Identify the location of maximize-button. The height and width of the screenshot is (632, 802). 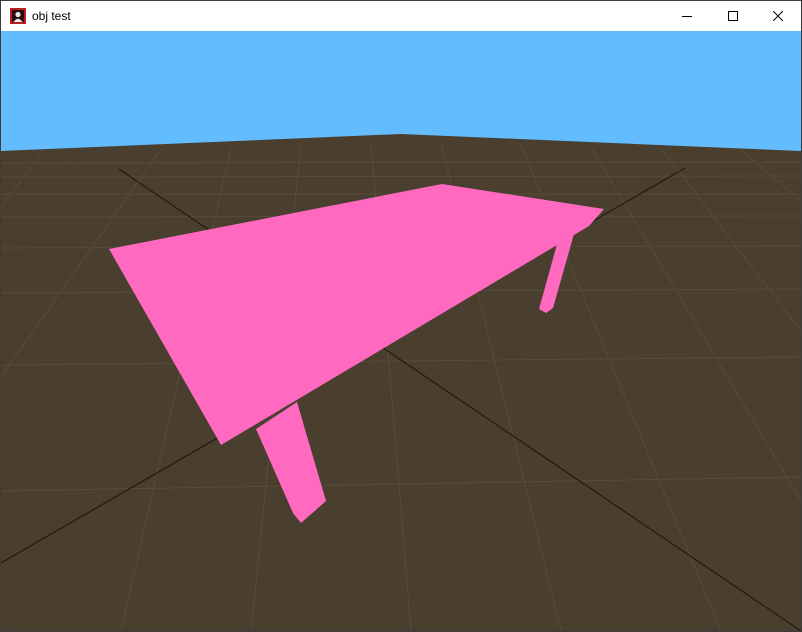
(733, 16).